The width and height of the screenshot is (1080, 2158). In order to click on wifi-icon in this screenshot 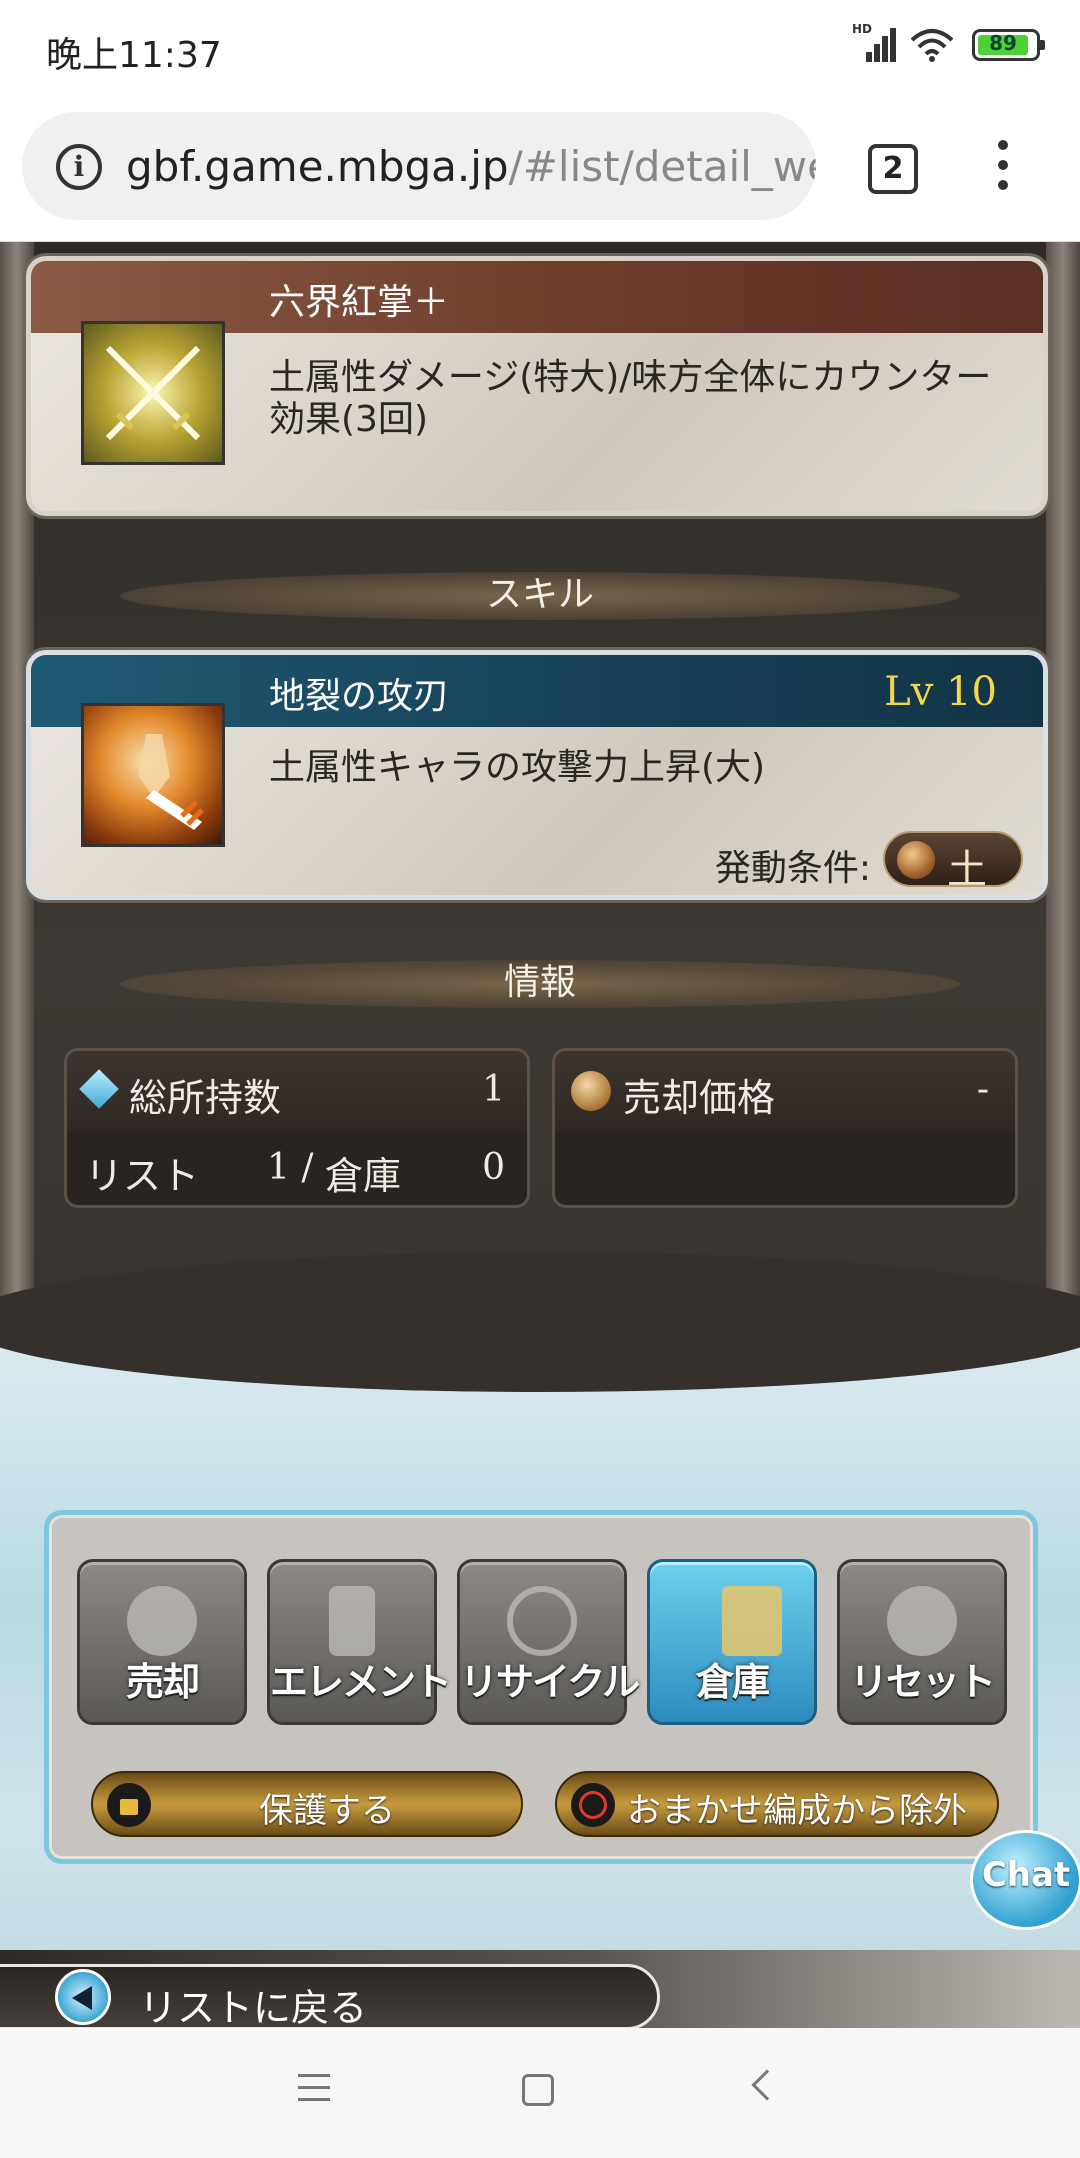, I will do `click(932, 45)`.